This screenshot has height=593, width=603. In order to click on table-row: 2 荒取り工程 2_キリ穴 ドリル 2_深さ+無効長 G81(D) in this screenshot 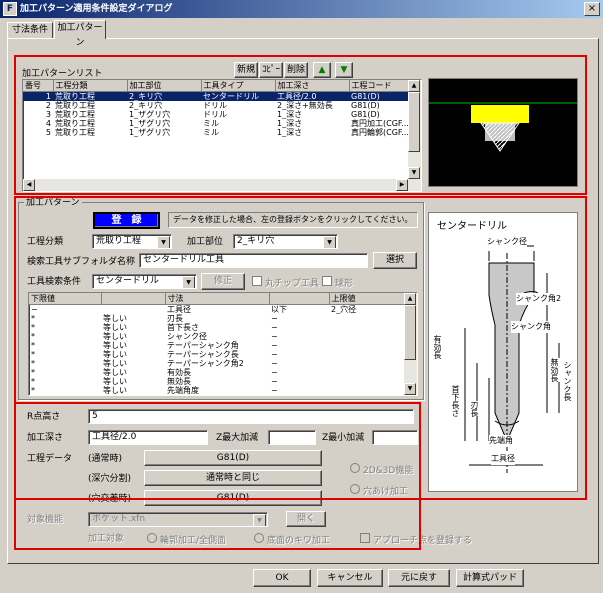, I will do `click(215, 105)`.